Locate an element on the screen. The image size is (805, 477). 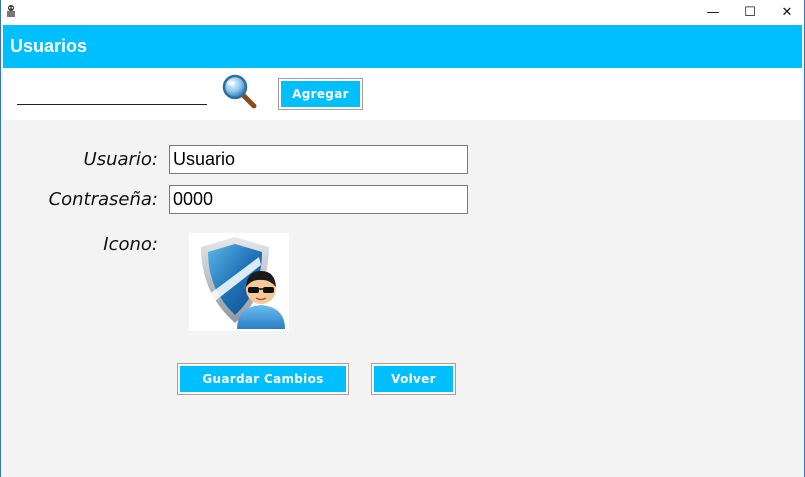
icon-label: Icono: is located at coordinates (130, 244).